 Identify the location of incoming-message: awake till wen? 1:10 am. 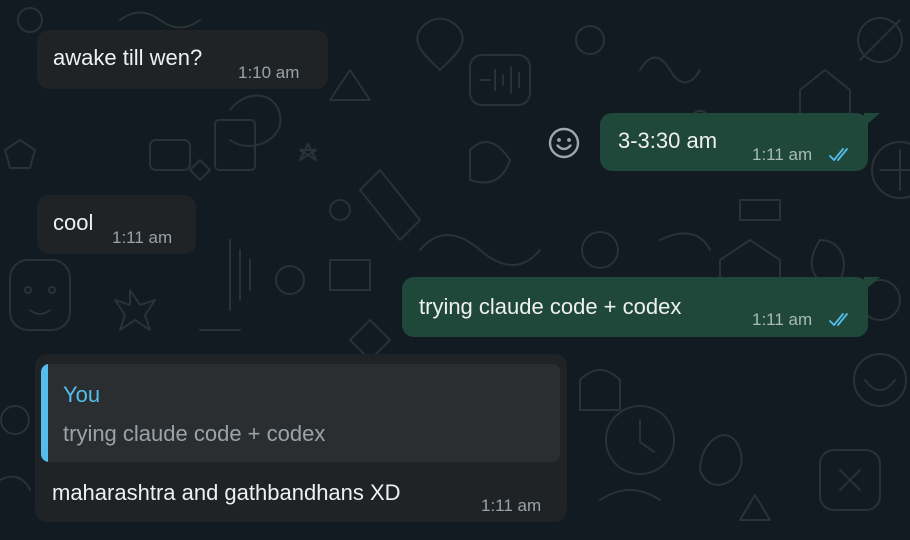
(182, 59).